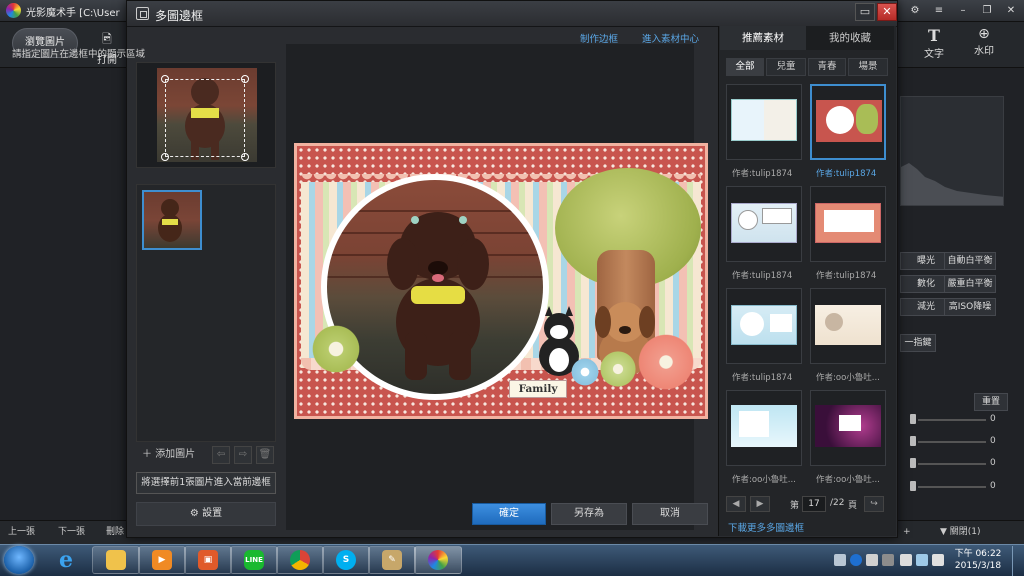 Image resolution: width=1024 pixels, height=576 pixels. What do you see at coordinates (991, 402) in the screenshot?
I see `reset-button: 重置` at bounding box center [991, 402].